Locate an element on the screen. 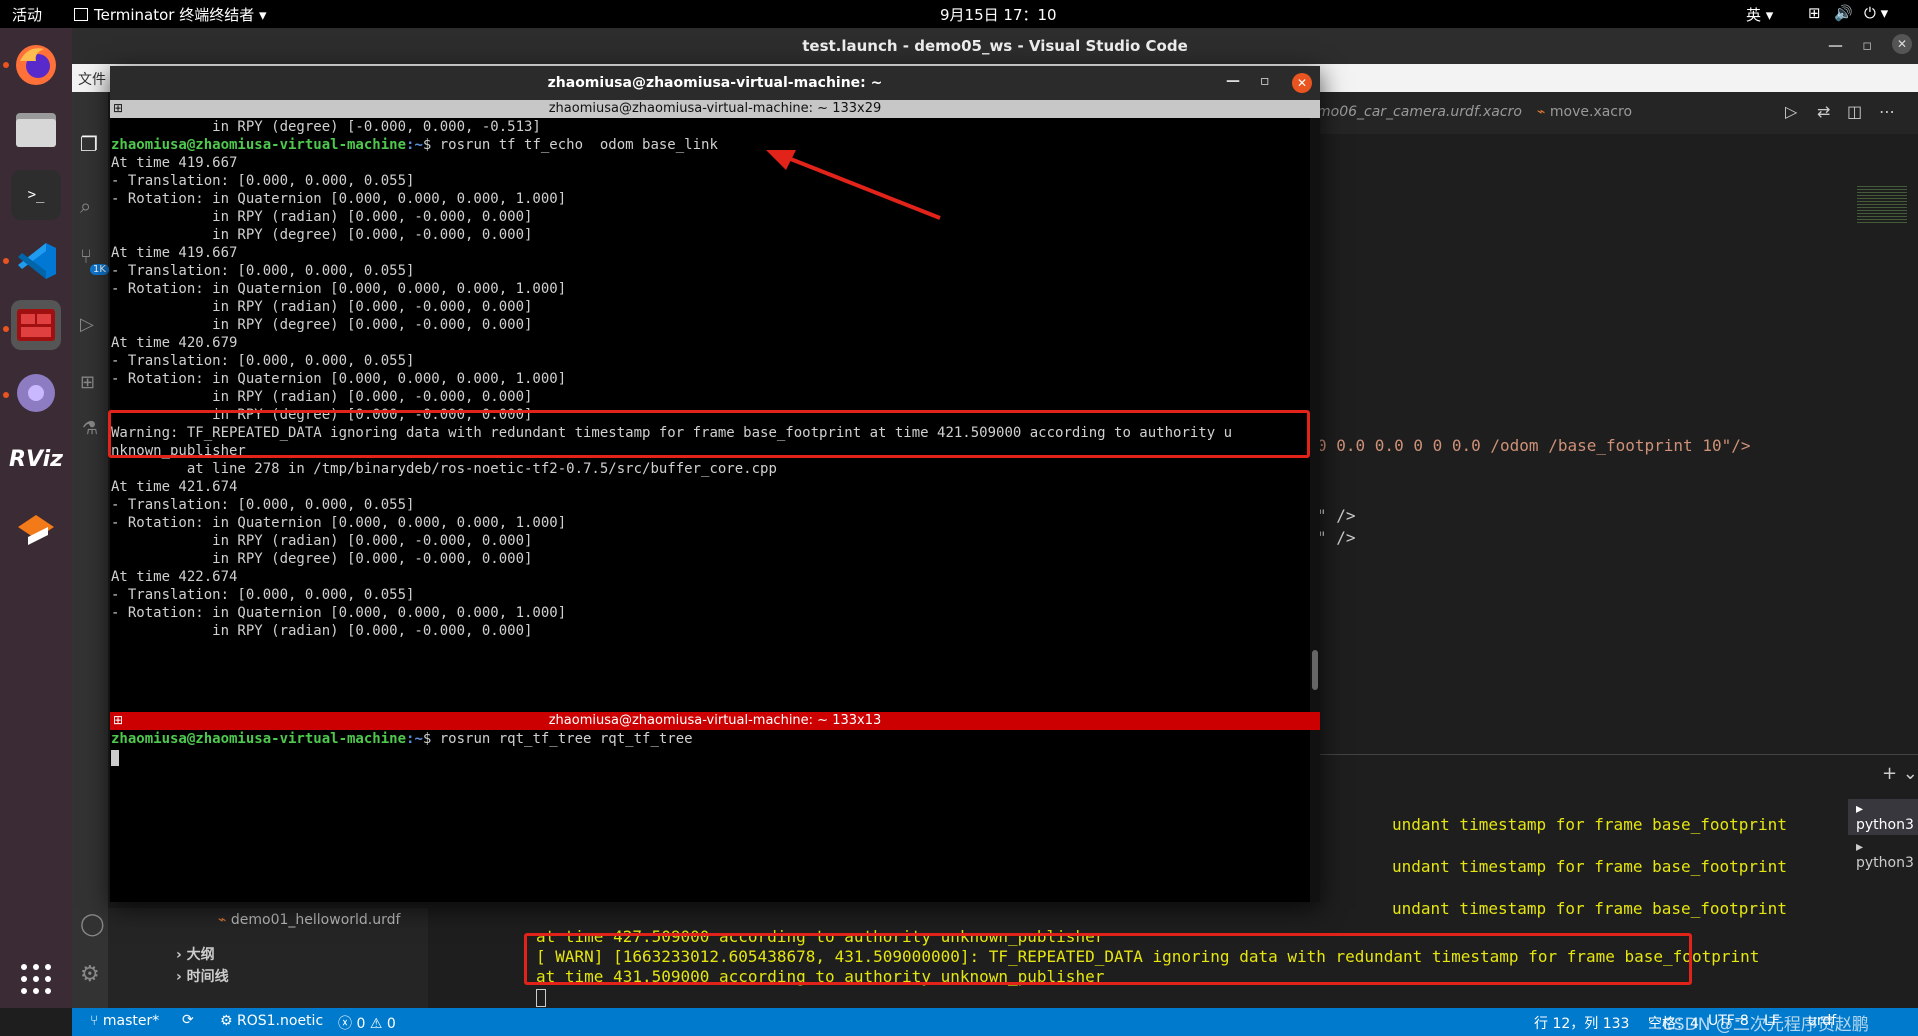 This screenshot has height=1036, width=1918. source-control-icon: ⑂ is located at coordinates (86, 256).